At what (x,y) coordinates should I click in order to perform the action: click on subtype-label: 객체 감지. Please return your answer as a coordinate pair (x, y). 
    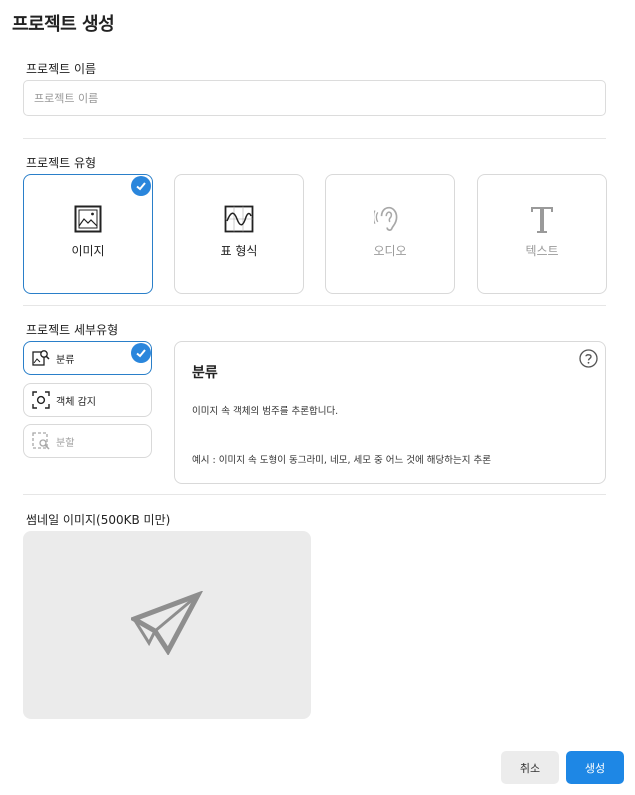
    Looking at the image, I should click on (76, 402).